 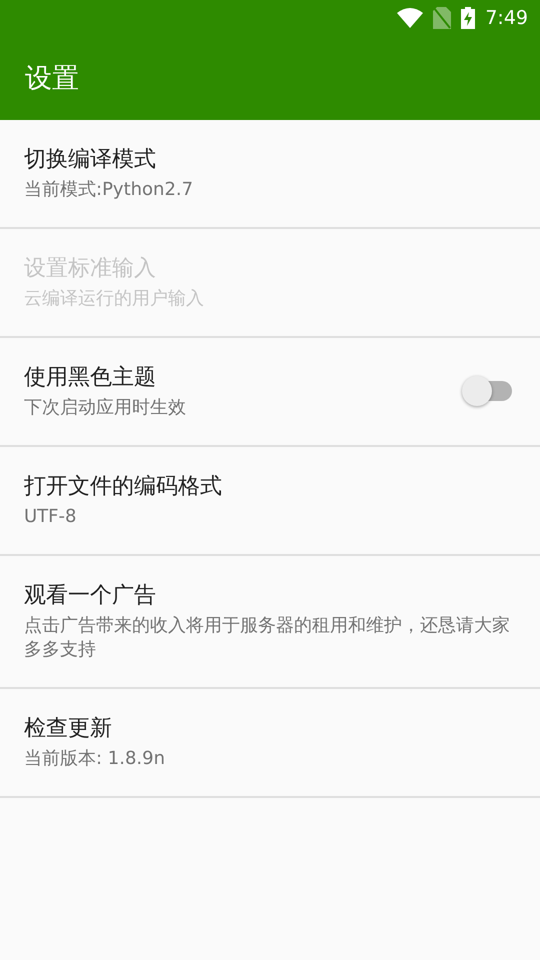 I want to click on setting-summary: UTF-8, so click(x=51, y=517).